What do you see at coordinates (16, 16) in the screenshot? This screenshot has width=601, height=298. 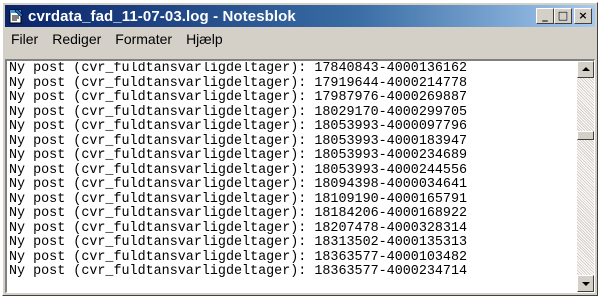 I see `notepad-icon` at bounding box center [16, 16].